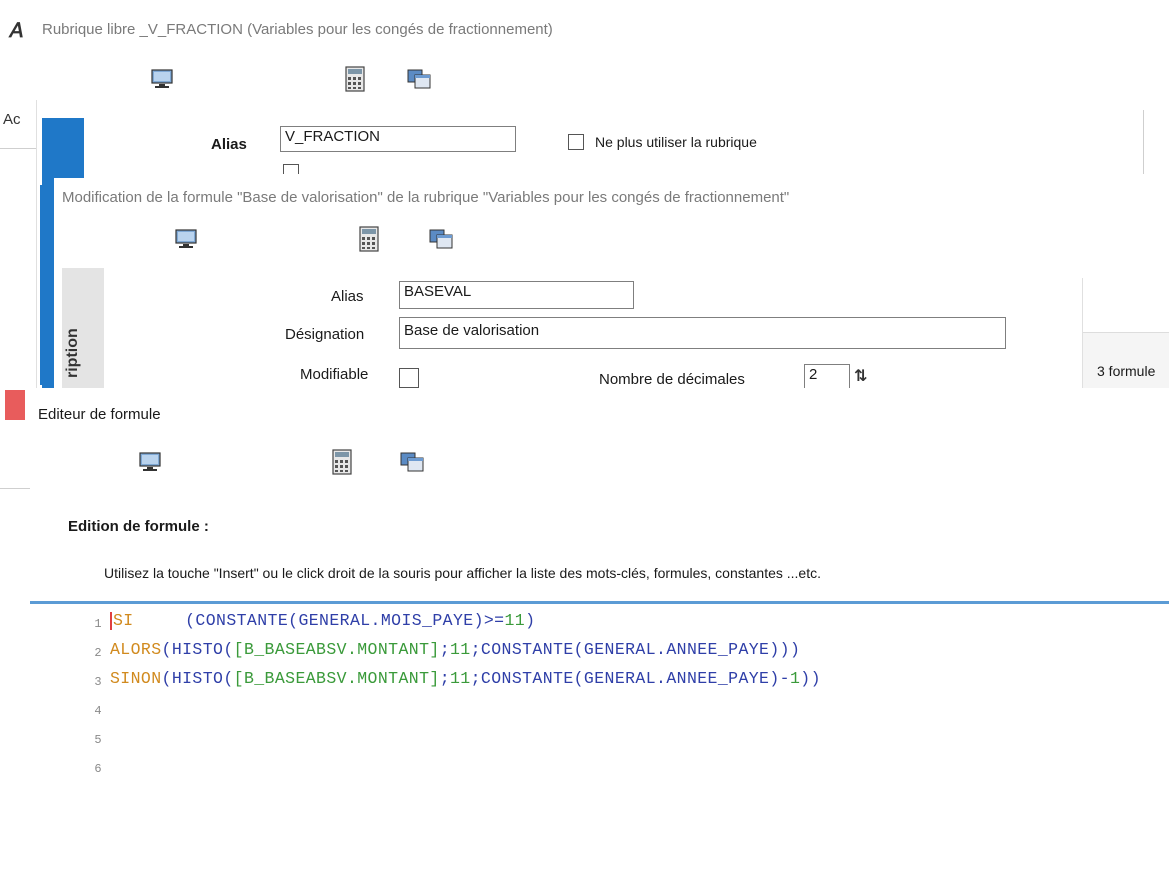 The width and height of the screenshot is (1169, 877). What do you see at coordinates (635, 649) in the screenshot?
I see `code-token: ;CONSTANTE(GENERAL.ANNEE_PAYE)))` at bounding box center [635, 649].